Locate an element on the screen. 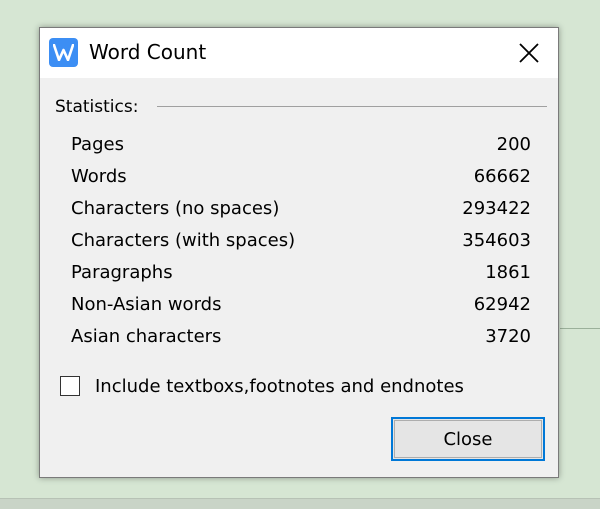 The image size is (600, 509). stat-value: 3720 is located at coordinates (508, 336).